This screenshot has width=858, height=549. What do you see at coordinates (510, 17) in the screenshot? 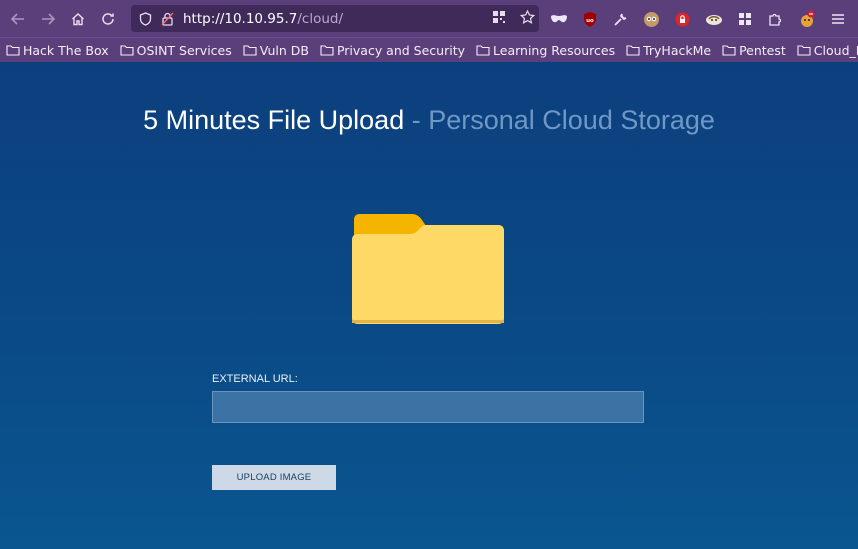
I see `urlbar-actions` at bounding box center [510, 17].